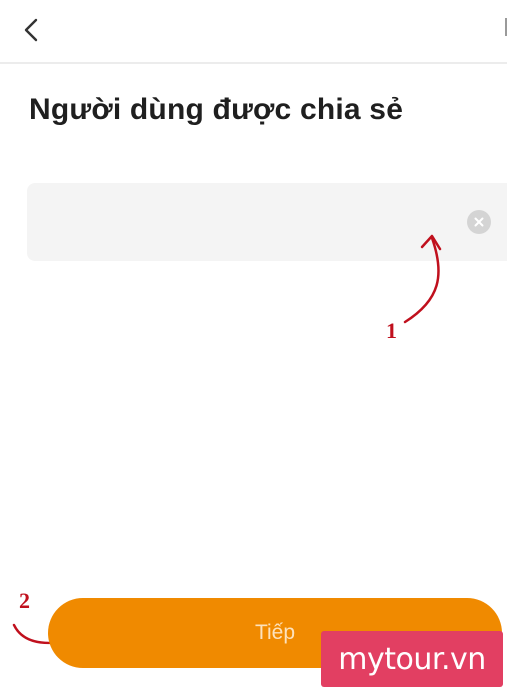 Image resolution: width=507 pixels, height=700 pixels. I want to click on overflow-glyph, so click(505, 27).